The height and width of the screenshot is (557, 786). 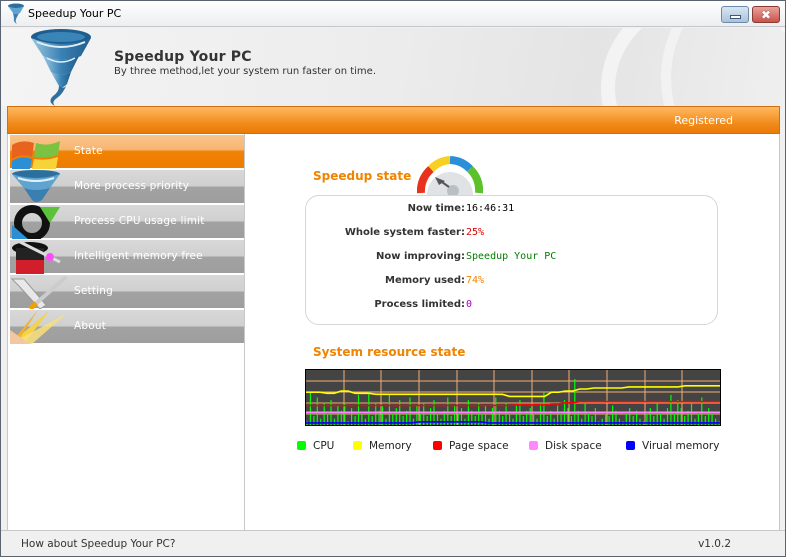 What do you see at coordinates (490, 208) in the screenshot?
I see `now-time-value: 16:46:31` at bounding box center [490, 208].